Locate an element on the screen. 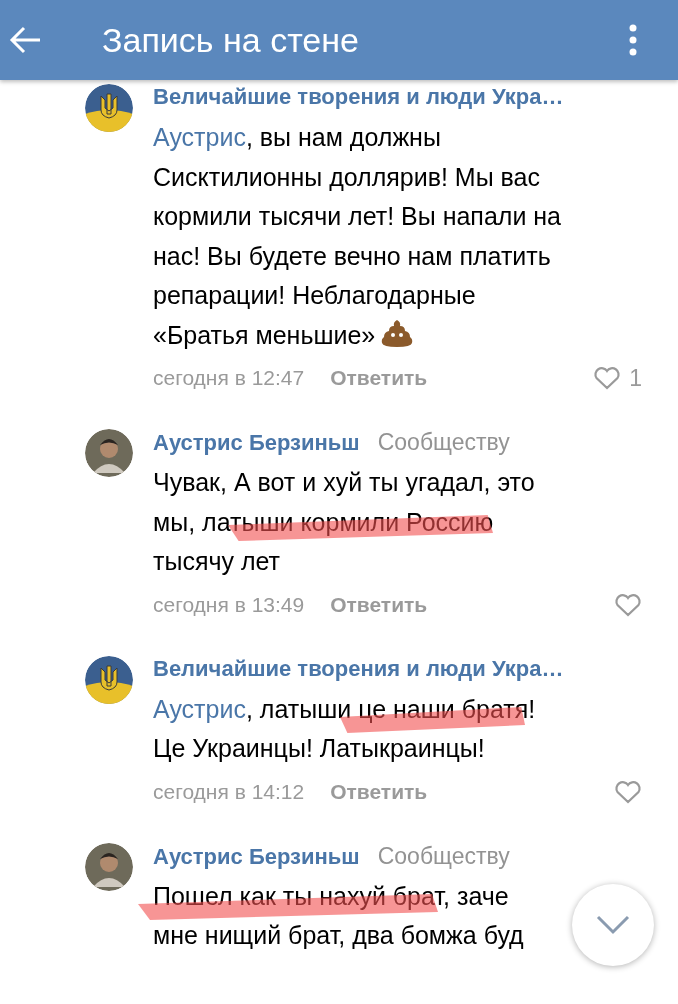 The width and height of the screenshot is (678, 1004). poop-emoji-icon is located at coordinates (397, 332).